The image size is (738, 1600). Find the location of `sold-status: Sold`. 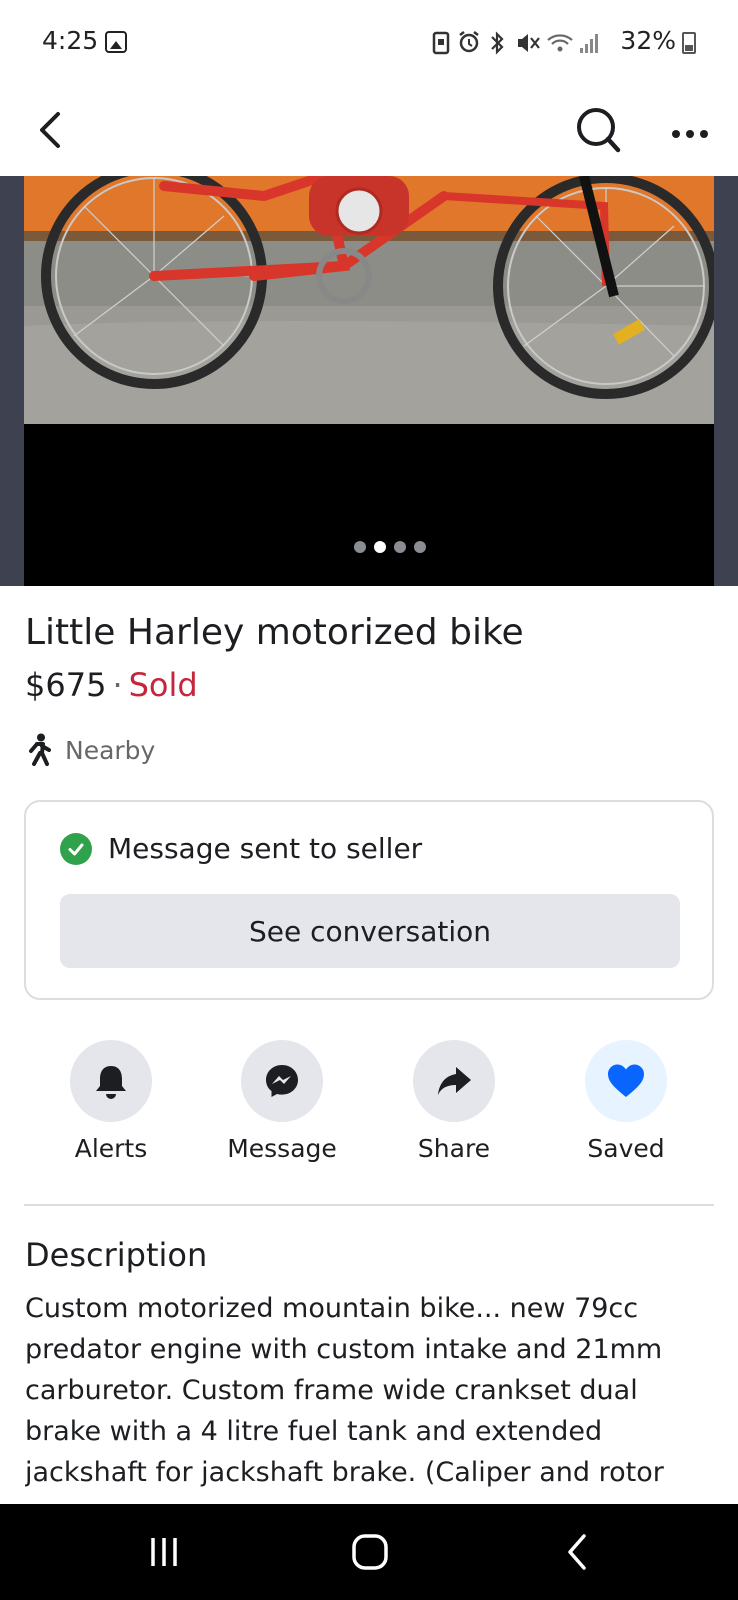

sold-status: Sold is located at coordinates (163, 685).